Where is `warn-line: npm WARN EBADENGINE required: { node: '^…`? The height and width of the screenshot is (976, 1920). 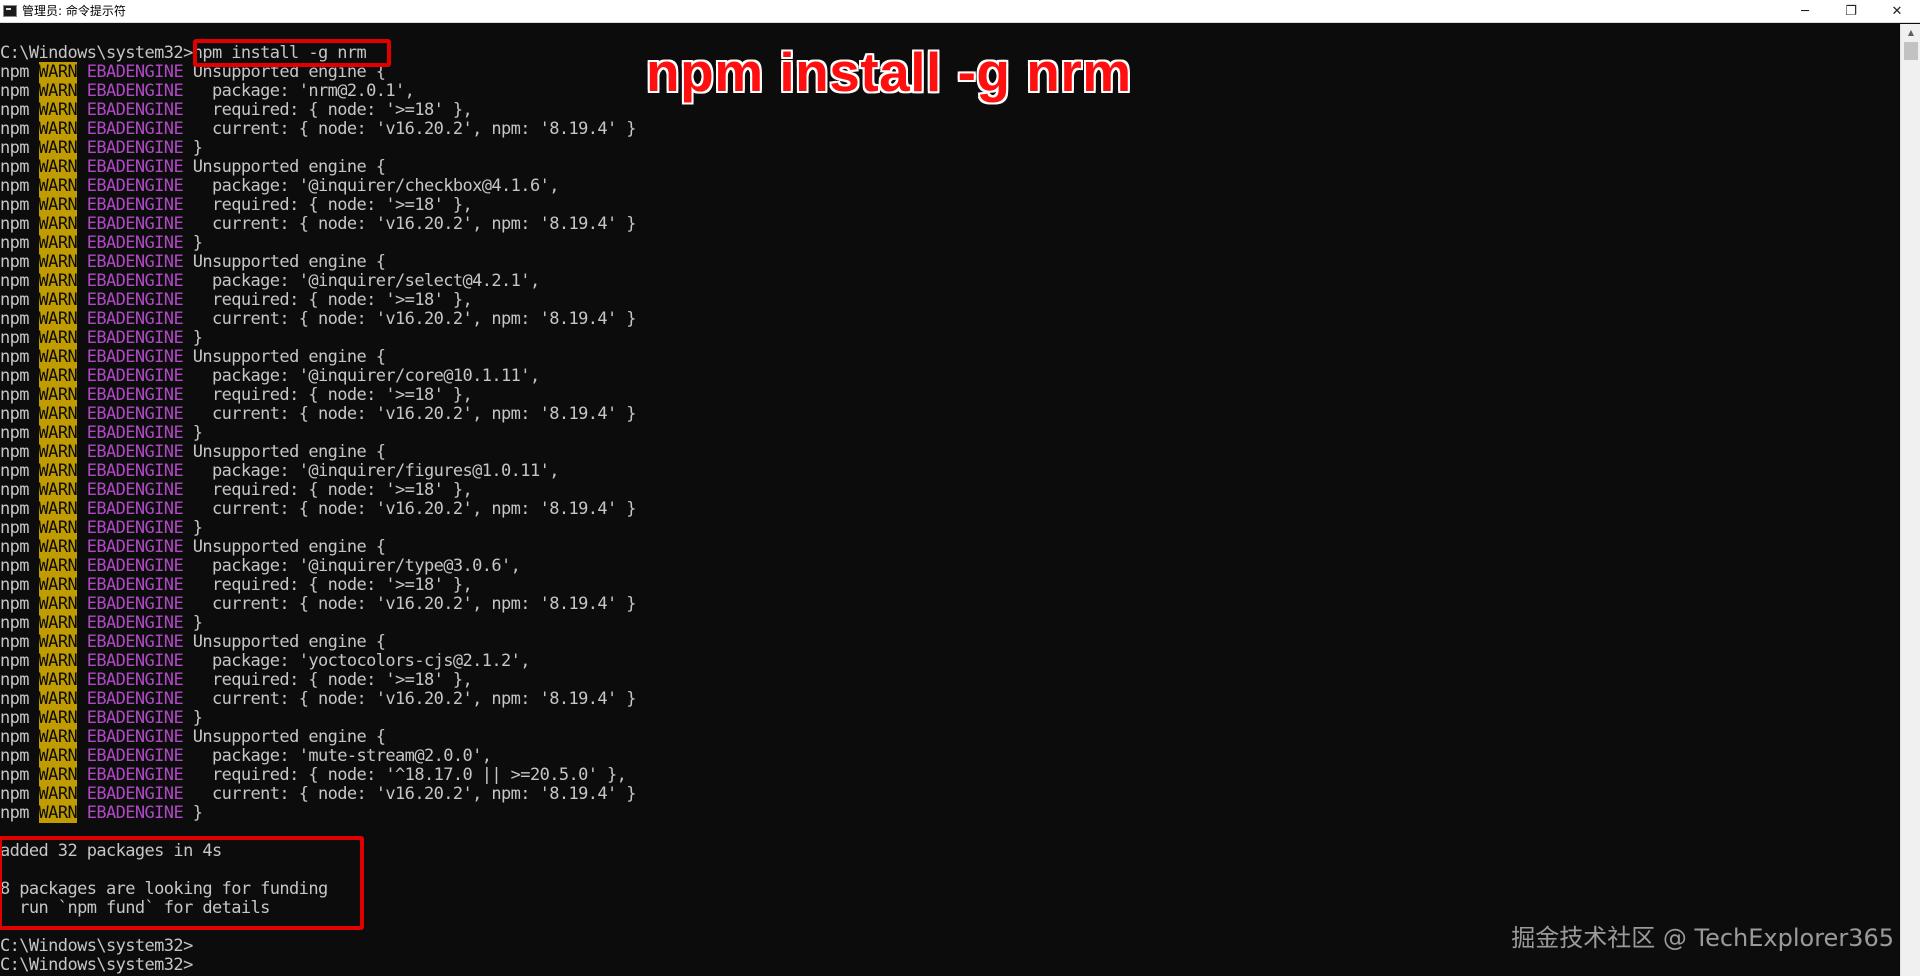 warn-line: npm WARN EBADENGINE required: { node: '^… is located at coordinates (950, 775).